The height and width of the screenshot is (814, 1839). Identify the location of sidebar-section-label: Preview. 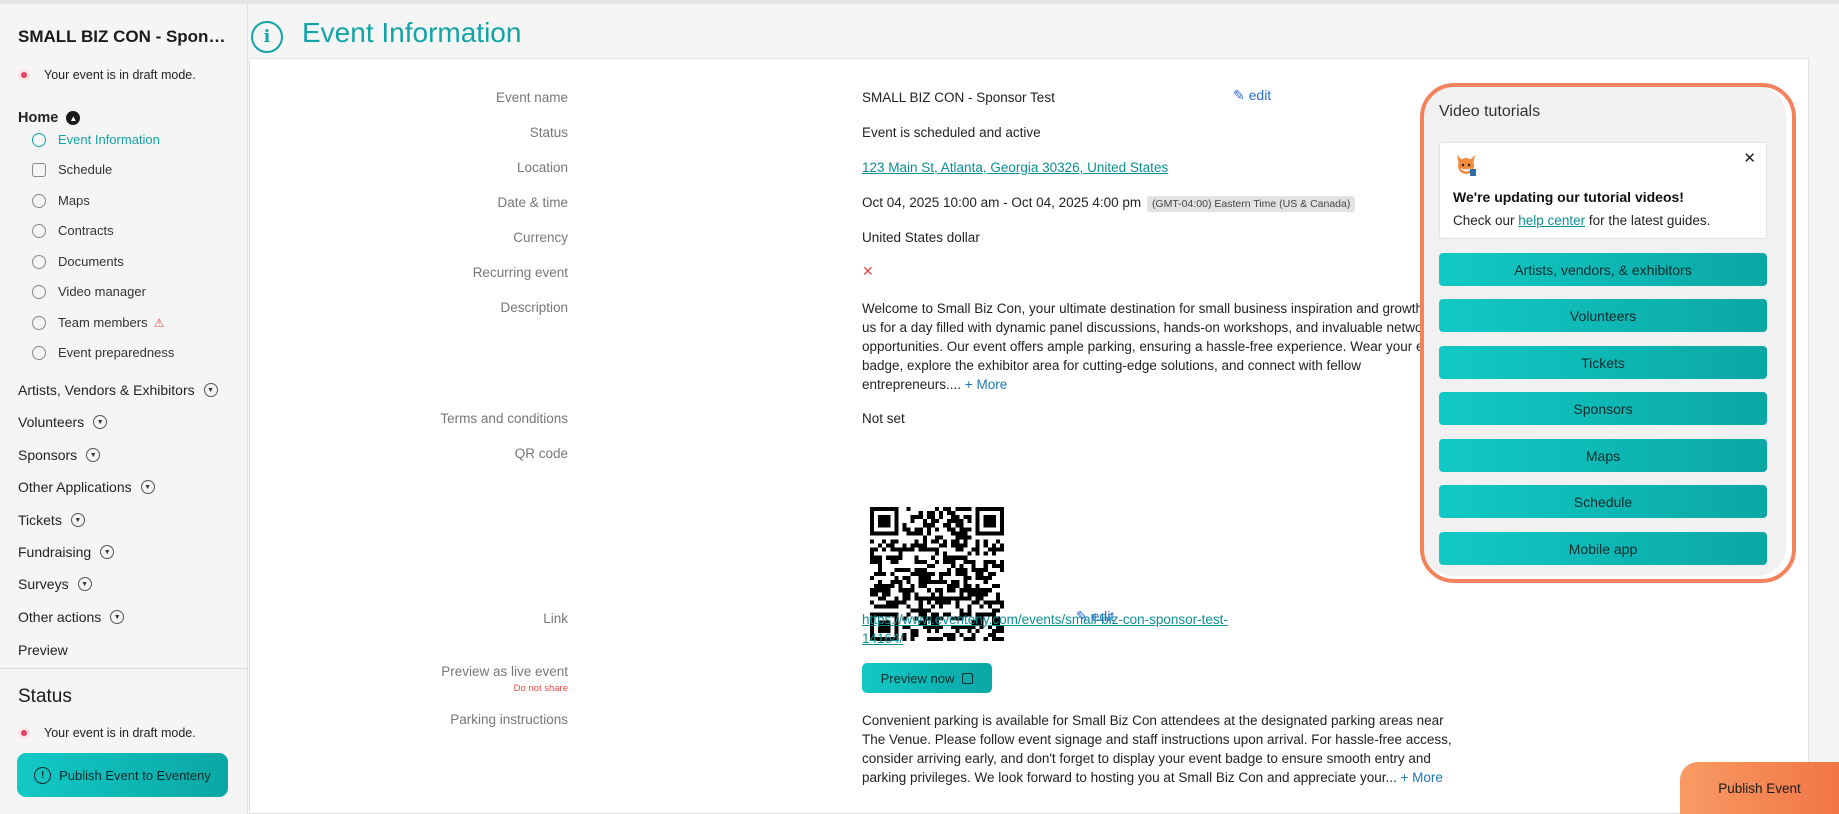
(43, 650).